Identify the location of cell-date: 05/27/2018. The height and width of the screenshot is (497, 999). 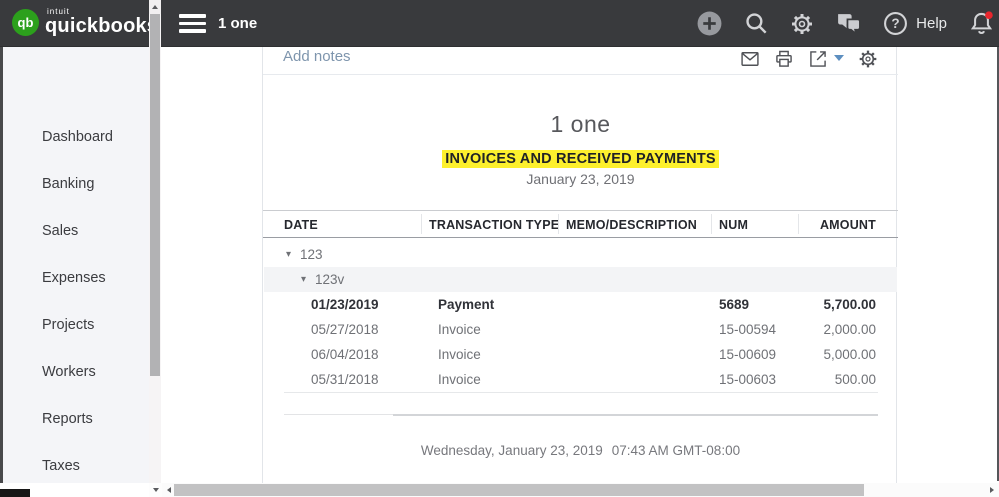
(345, 329).